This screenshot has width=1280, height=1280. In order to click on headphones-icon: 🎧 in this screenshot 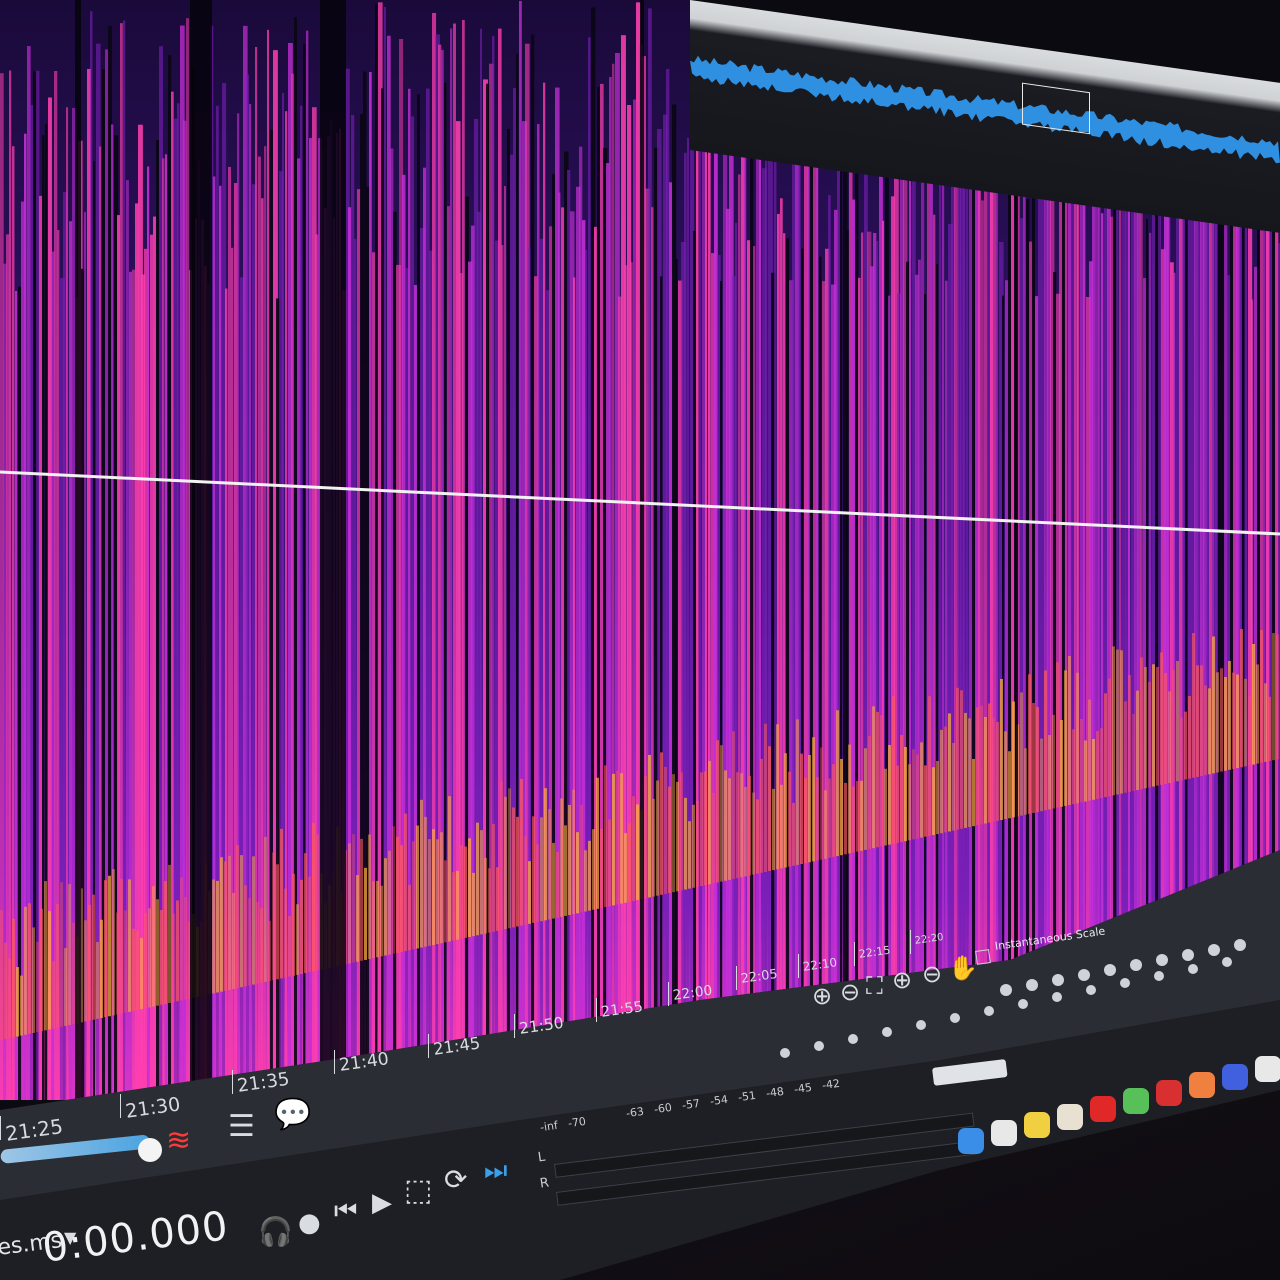, I will do `click(275, 1232)`.